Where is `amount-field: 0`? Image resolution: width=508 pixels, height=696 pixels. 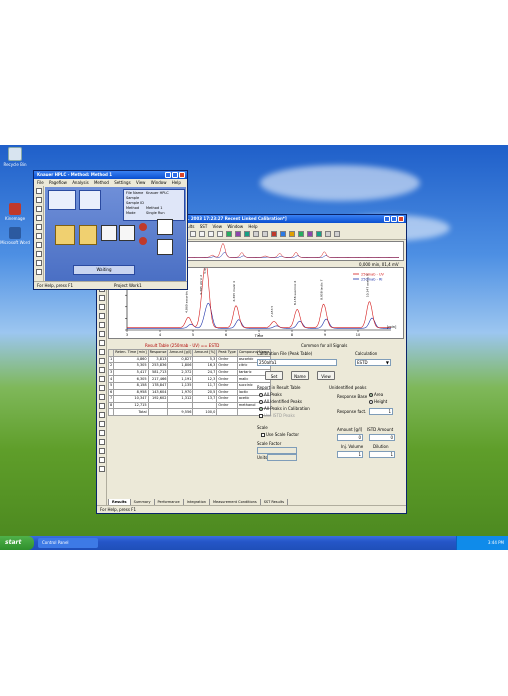 amount-field: 0 is located at coordinates (350, 437).